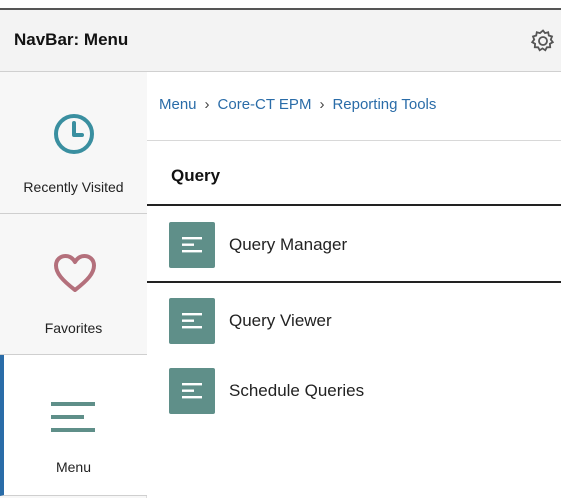 The width and height of the screenshot is (561, 500). What do you see at coordinates (354, 246) in the screenshot?
I see `list-item-query-manager: Query Manager` at bounding box center [354, 246].